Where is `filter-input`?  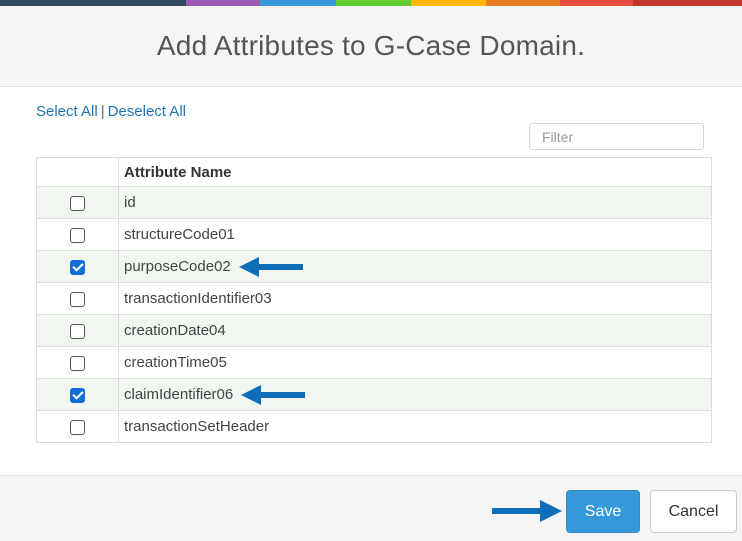 filter-input is located at coordinates (616, 136).